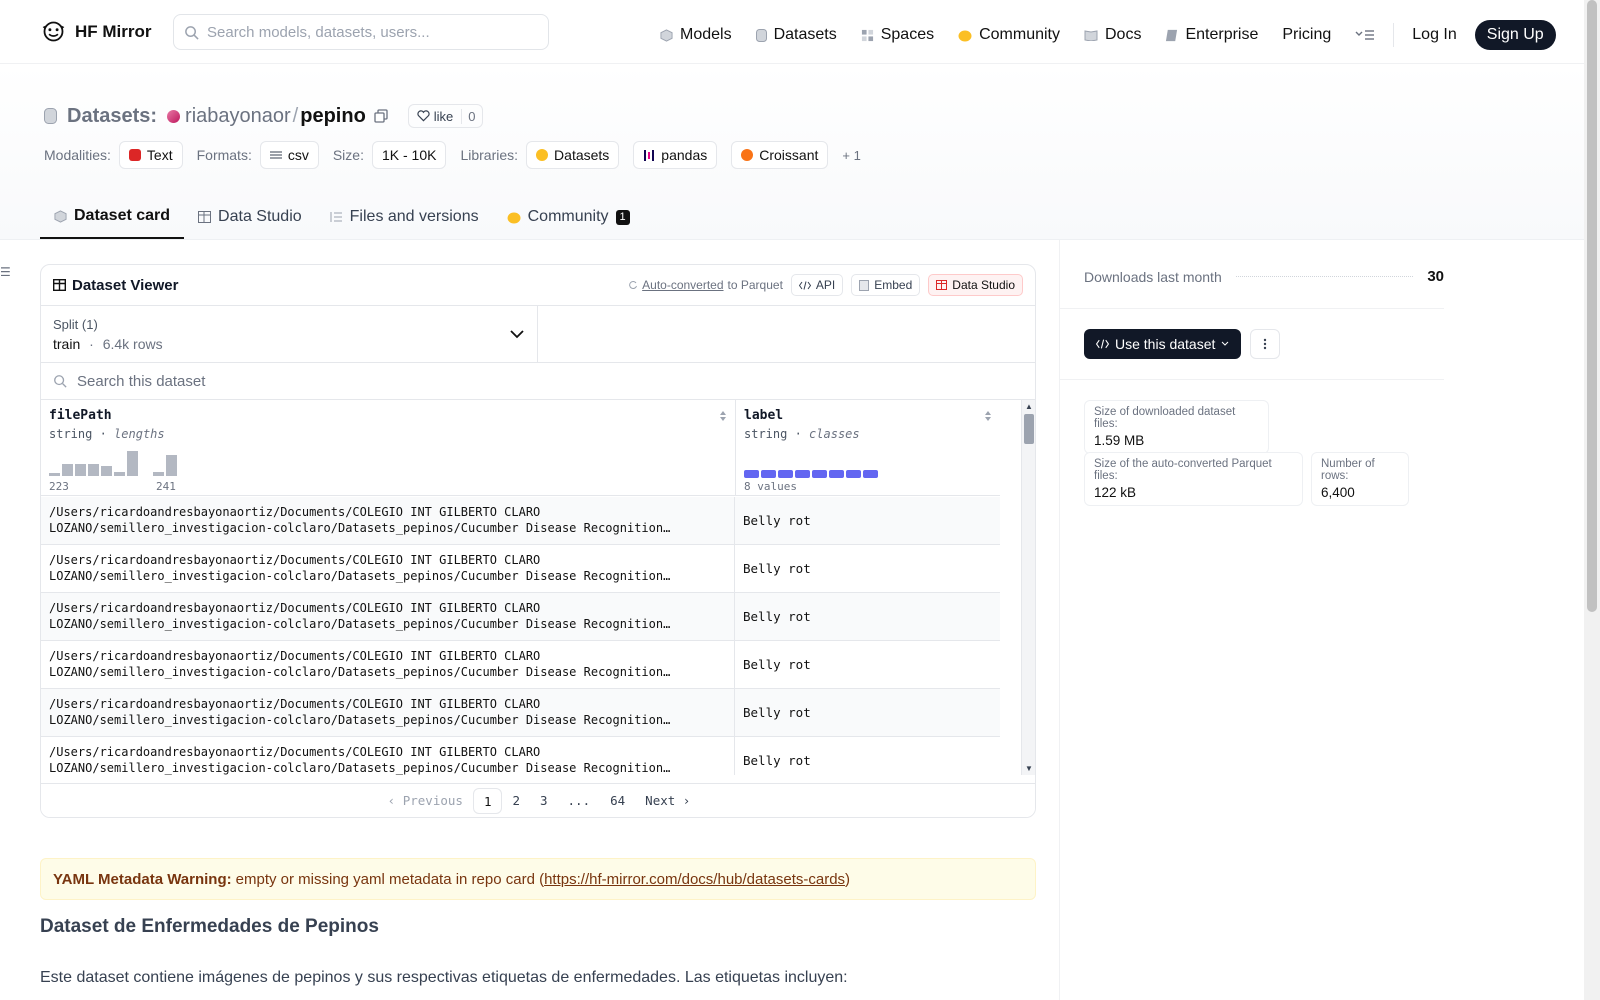 This screenshot has width=1600, height=1000. I want to click on repo-owner: riabayonaor, so click(238, 116).